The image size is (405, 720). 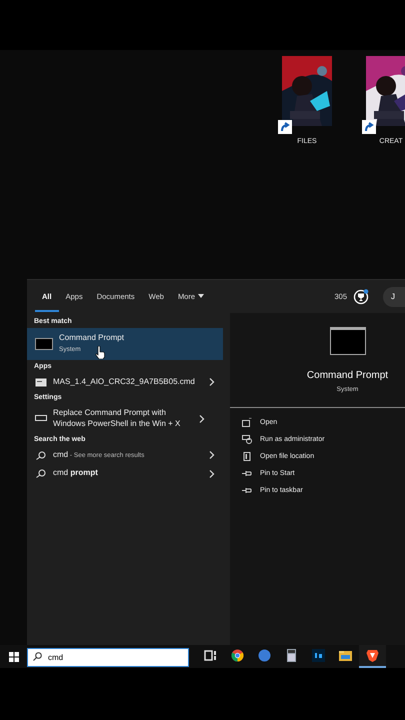 What do you see at coordinates (345, 656) in the screenshot?
I see `folder-icon` at bounding box center [345, 656].